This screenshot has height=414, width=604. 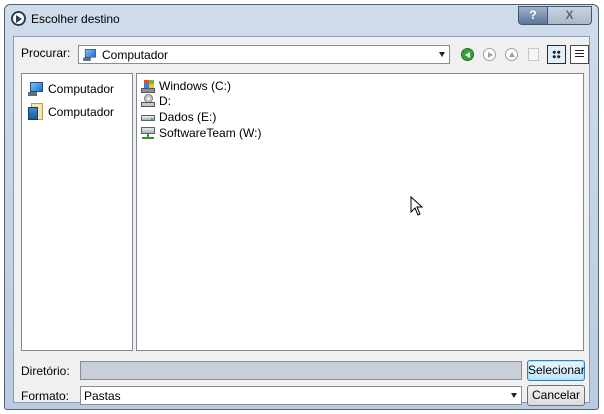 I want to click on cancel-button: Cancelar, so click(x=556, y=395).